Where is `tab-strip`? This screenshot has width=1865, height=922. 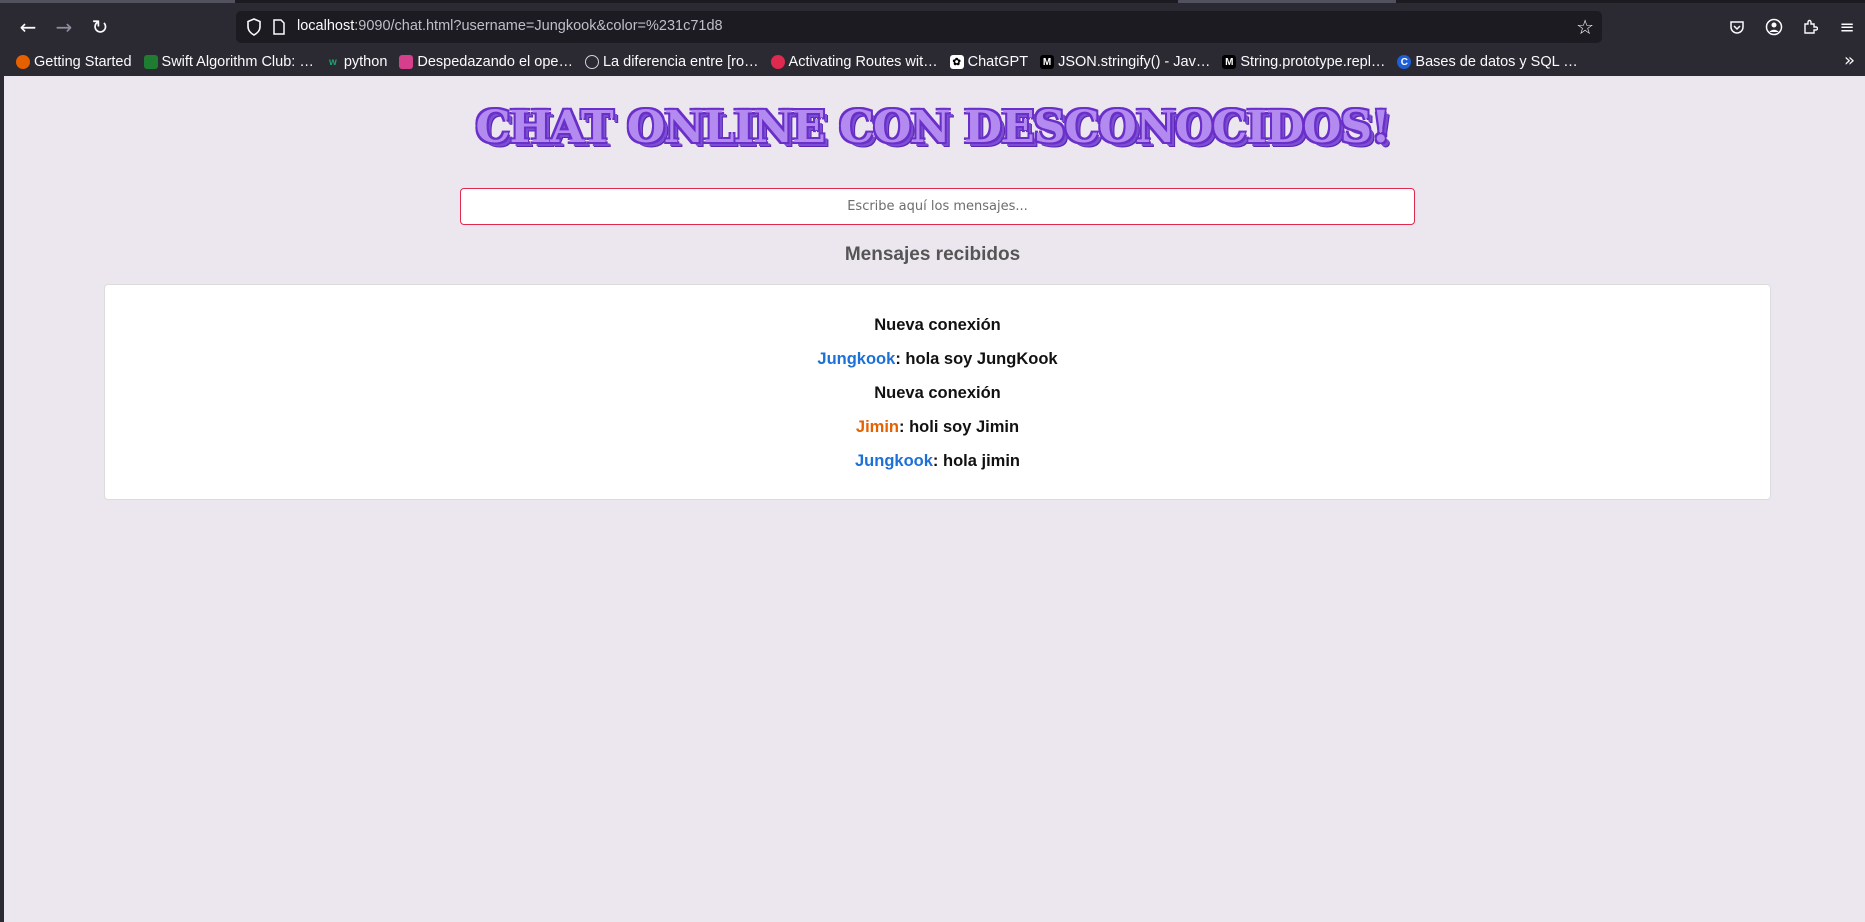
tab-strip is located at coordinates (932, 1).